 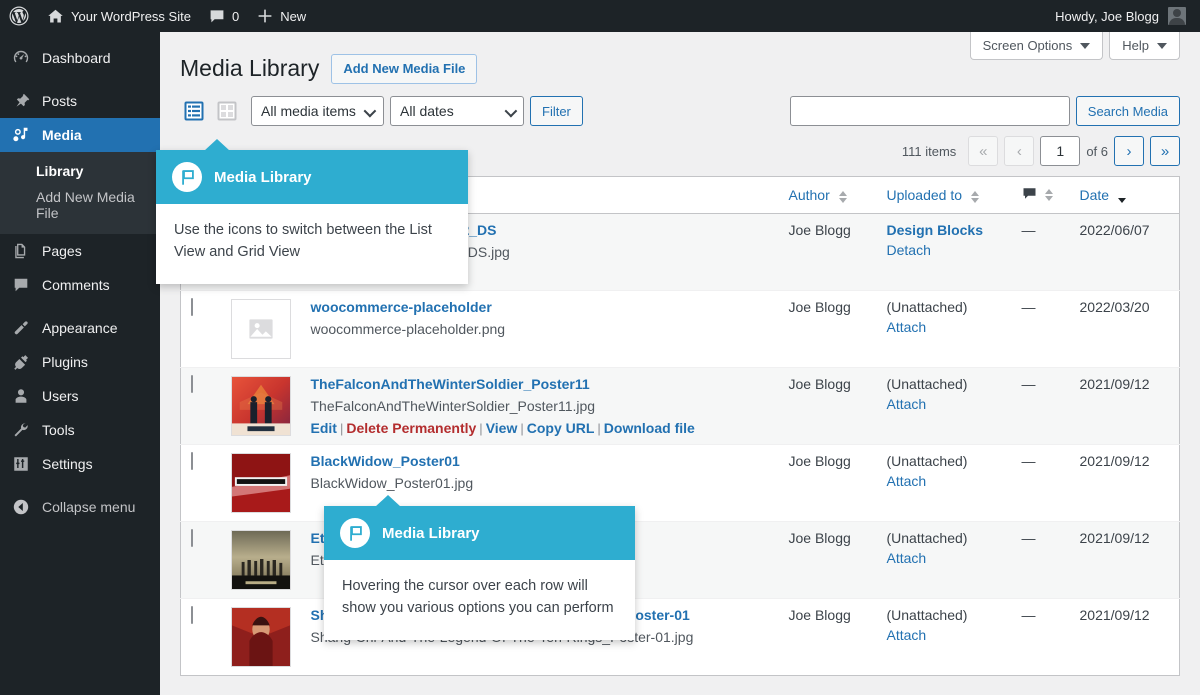 I want to click on account-menu: Howdy, Joe Blogg, so click(x=1123, y=16).